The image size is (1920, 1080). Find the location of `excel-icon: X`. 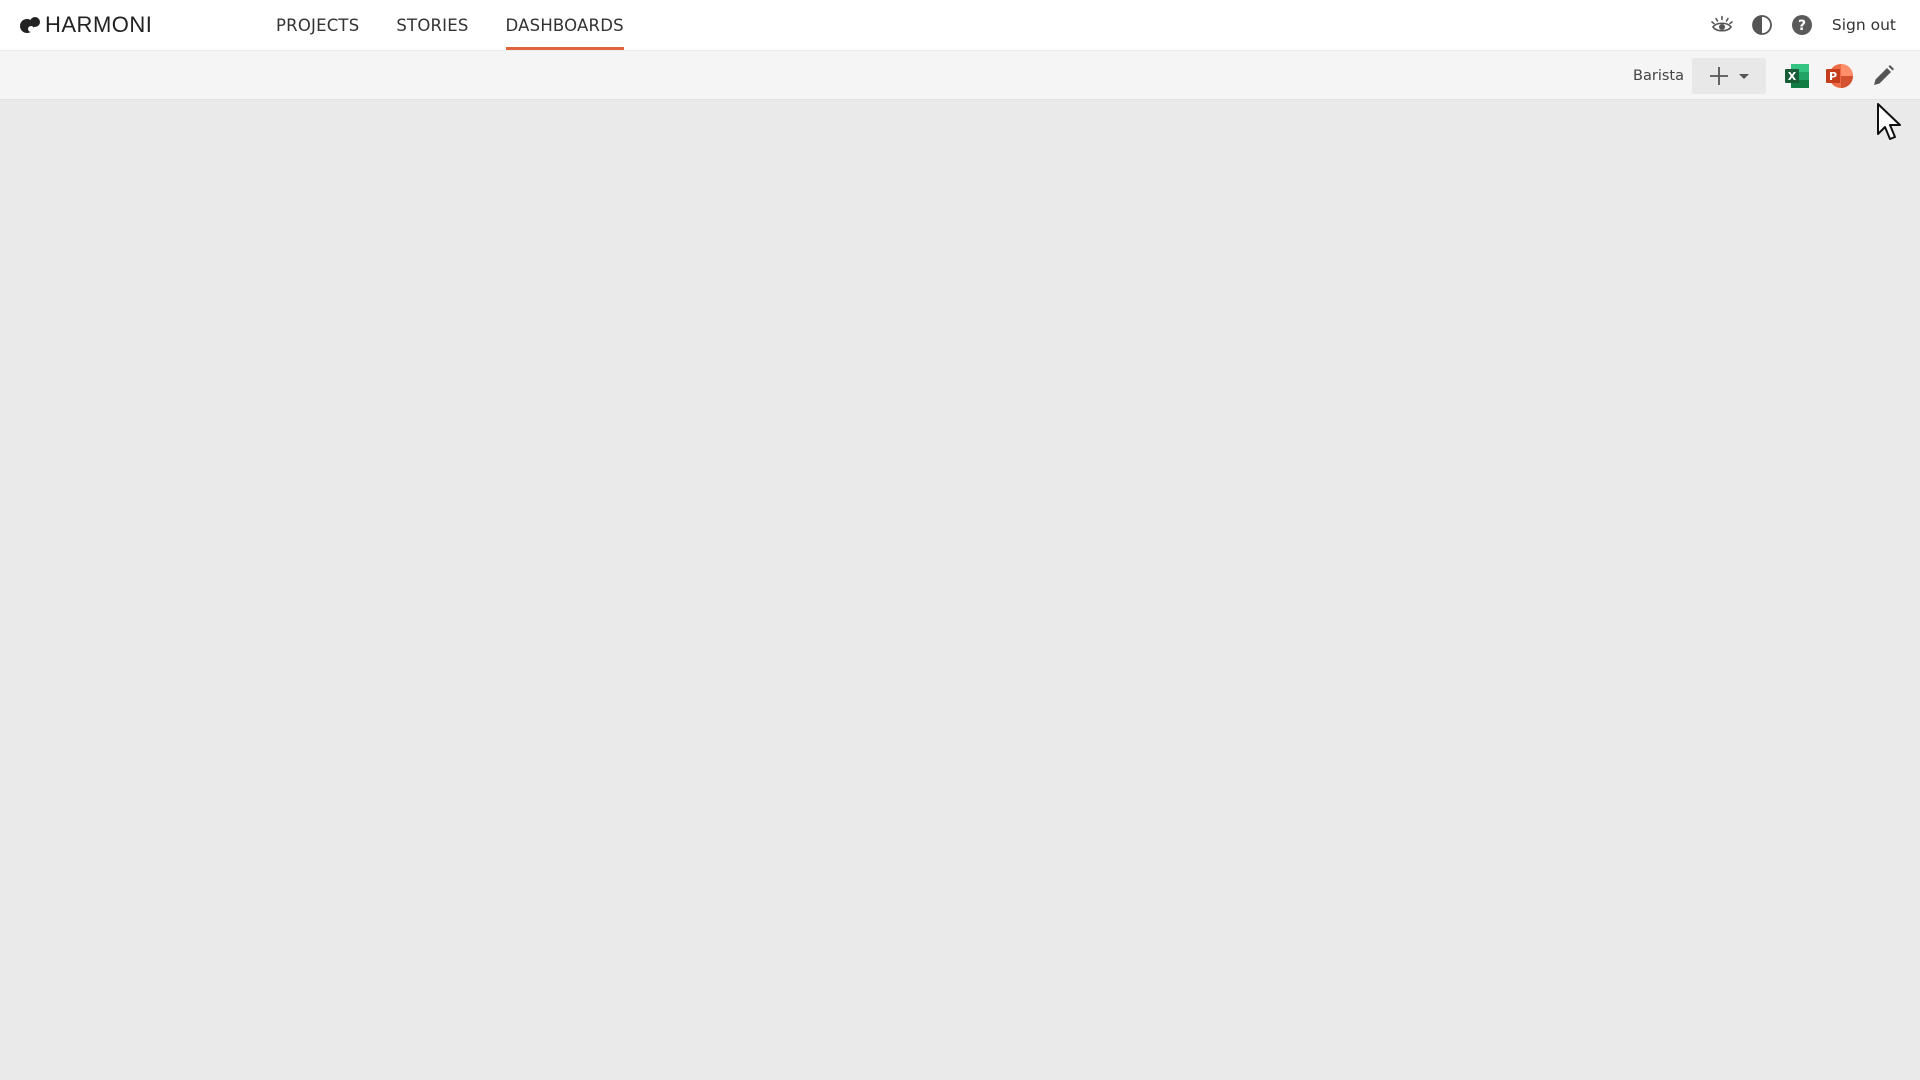

excel-icon: X is located at coordinates (1797, 76).